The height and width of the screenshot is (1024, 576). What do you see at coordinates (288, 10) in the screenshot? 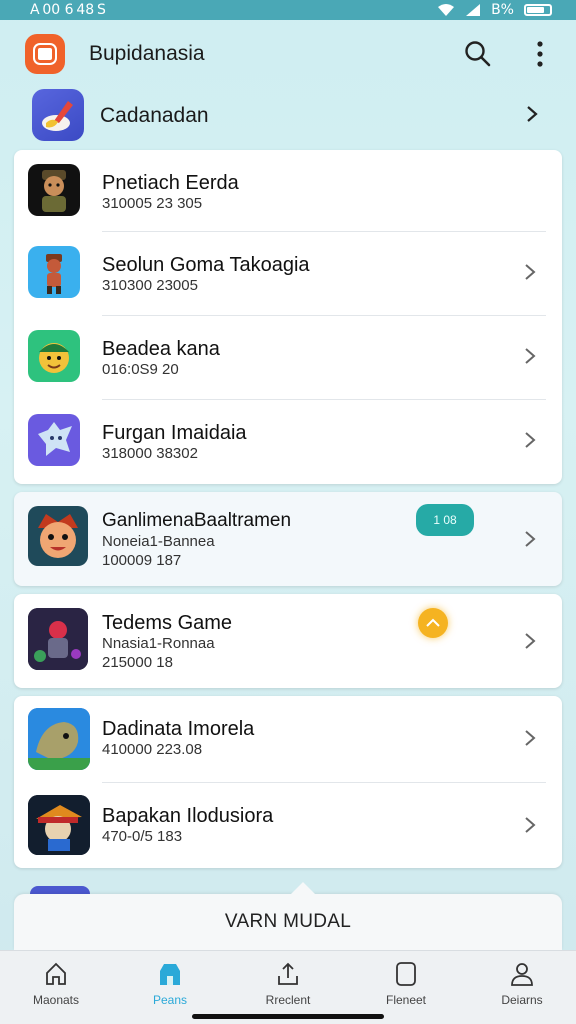
I see `status-bar: A 00 6 48 S B%` at bounding box center [288, 10].